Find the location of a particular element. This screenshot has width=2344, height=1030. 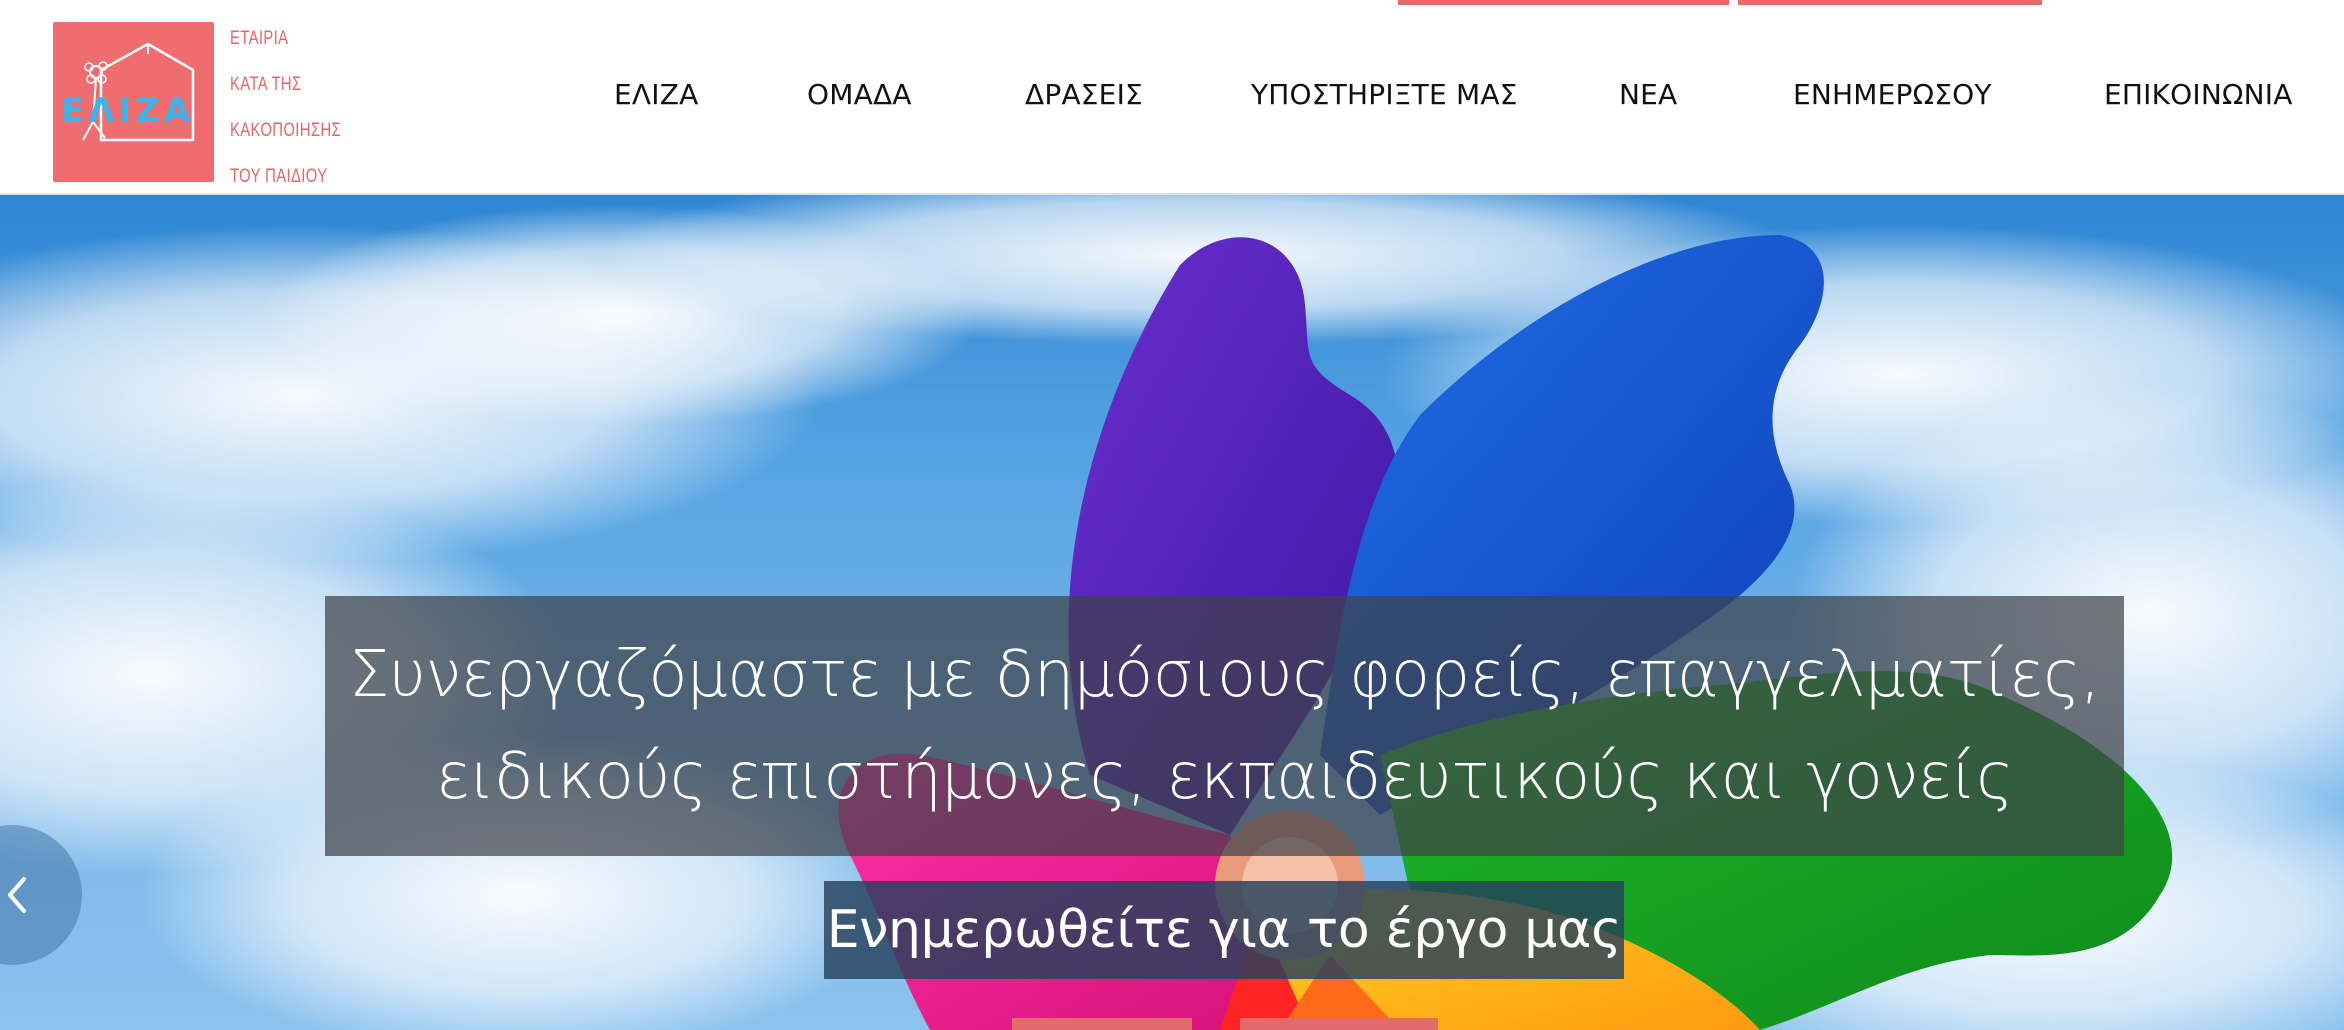

nav-item-actions: ΔΡΑΣΕΙΣ is located at coordinates (1084, 94).